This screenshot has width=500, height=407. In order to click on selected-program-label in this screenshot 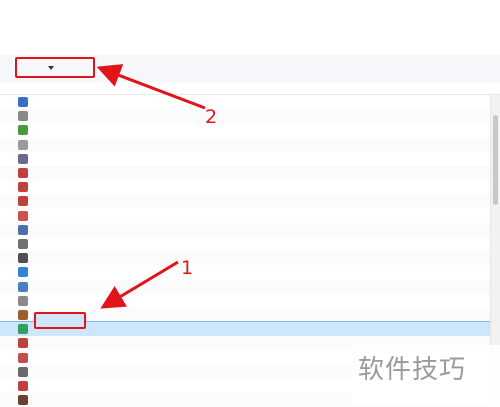, I will do `click(62, 321)`.